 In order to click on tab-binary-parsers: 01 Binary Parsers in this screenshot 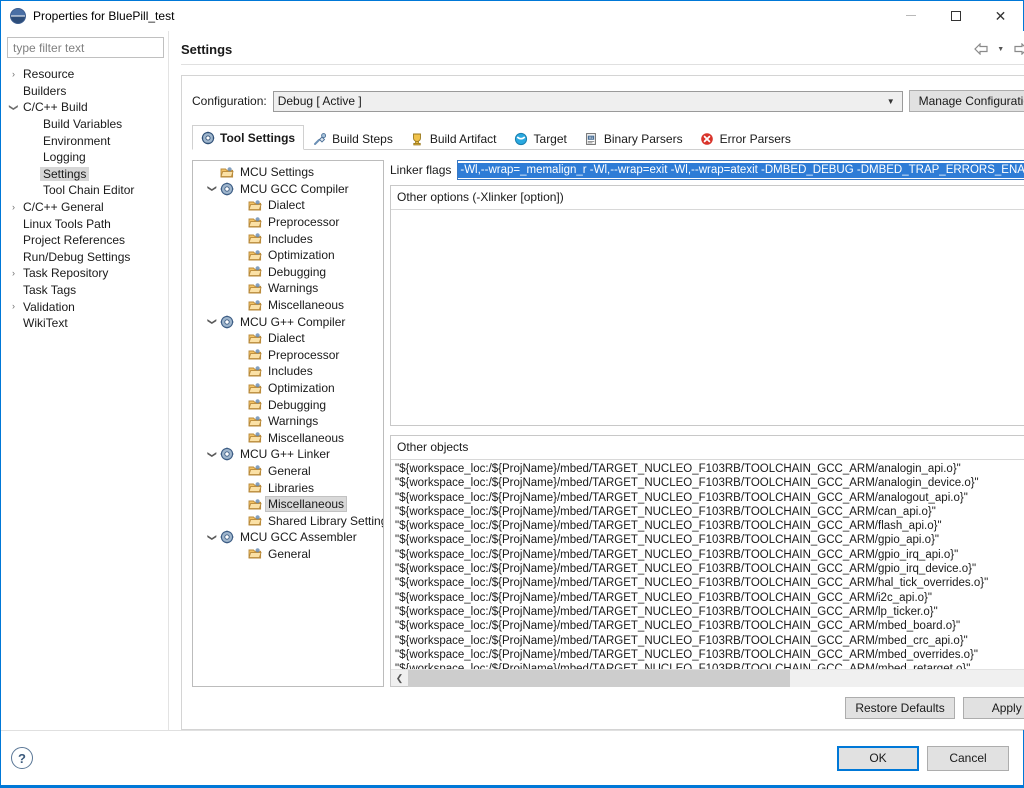, I will do `click(634, 138)`.